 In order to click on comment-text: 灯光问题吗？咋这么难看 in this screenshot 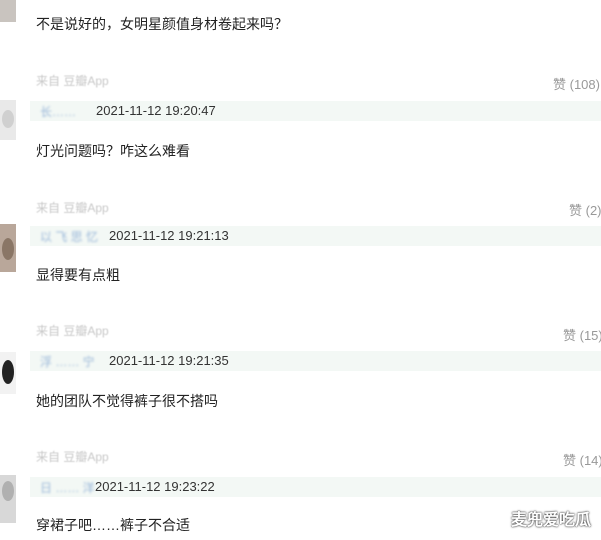, I will do `click(113, 151)`.